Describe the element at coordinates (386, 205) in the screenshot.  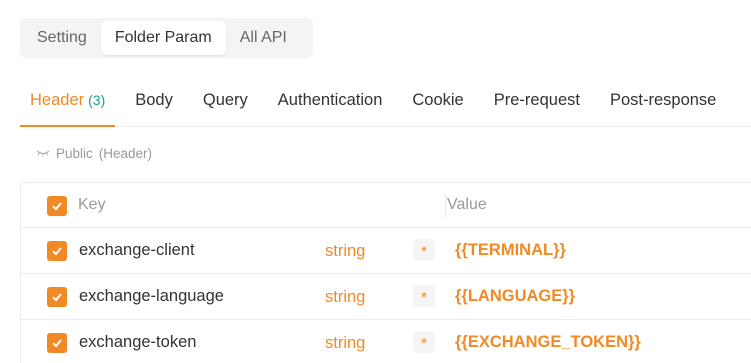
I see `table-header-row: Key Value` at that location.